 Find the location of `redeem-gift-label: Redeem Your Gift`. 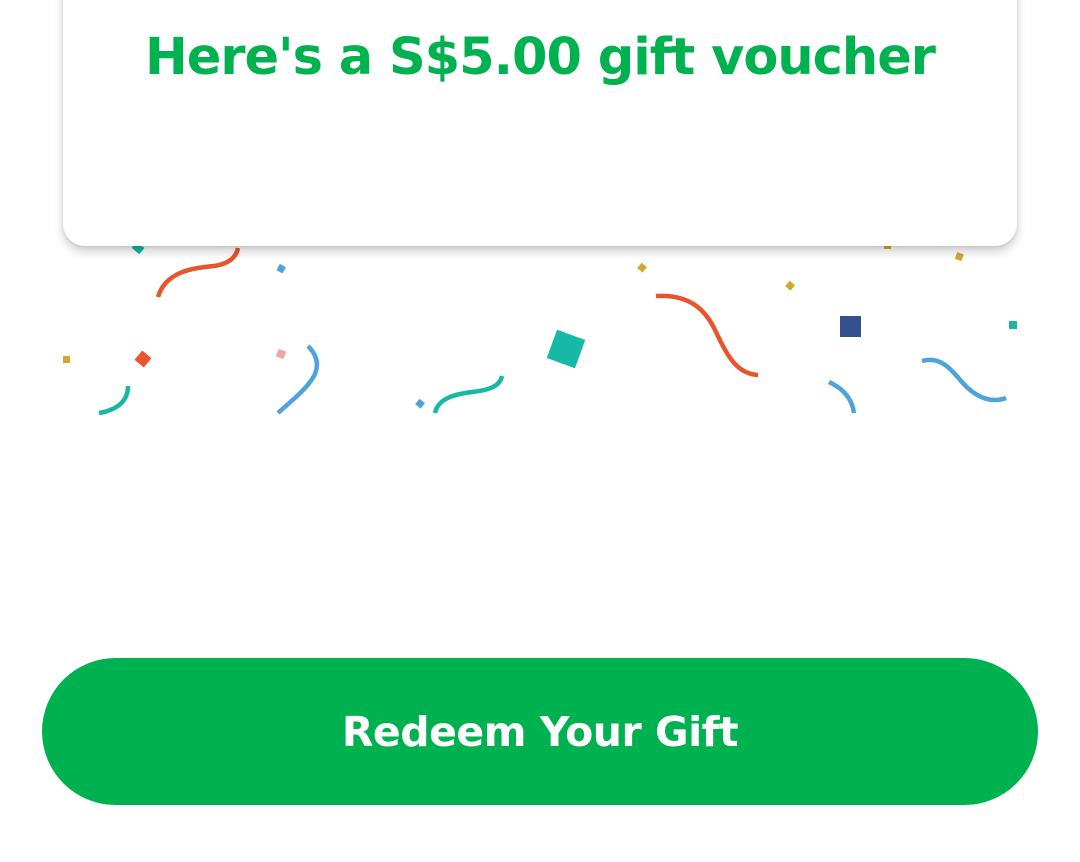

redeem-gift-label: Redeem Your Gift is located at coordinates (540, 731).